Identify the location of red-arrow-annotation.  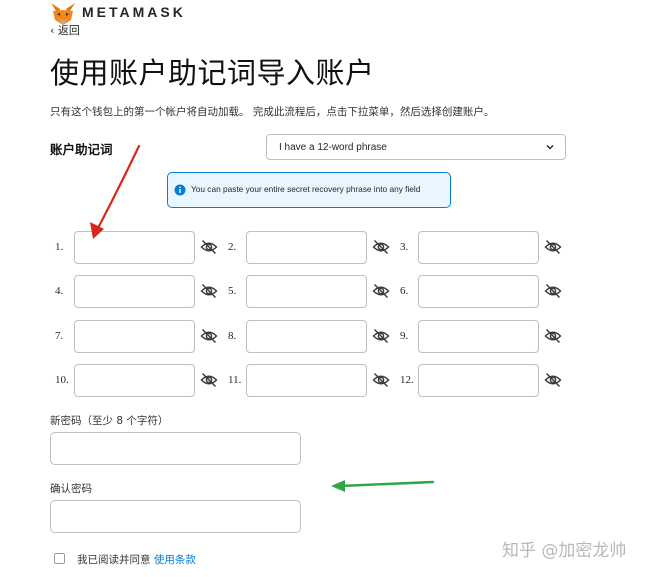
(115, 191).